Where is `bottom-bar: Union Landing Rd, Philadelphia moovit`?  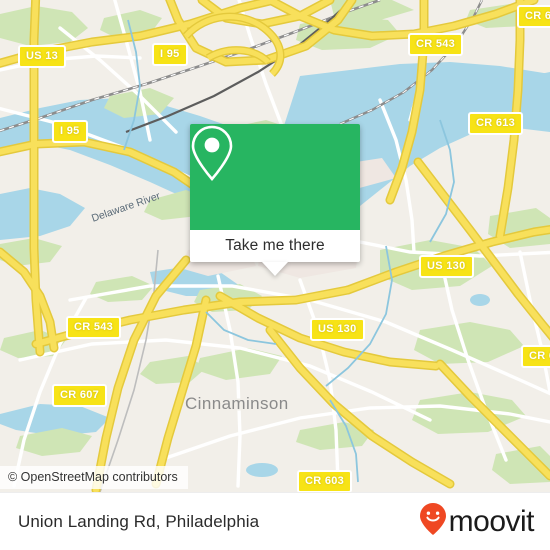
bottom-bar: Union Landing Rd, Philadelphia moovit is located at coordinates (275, 521).